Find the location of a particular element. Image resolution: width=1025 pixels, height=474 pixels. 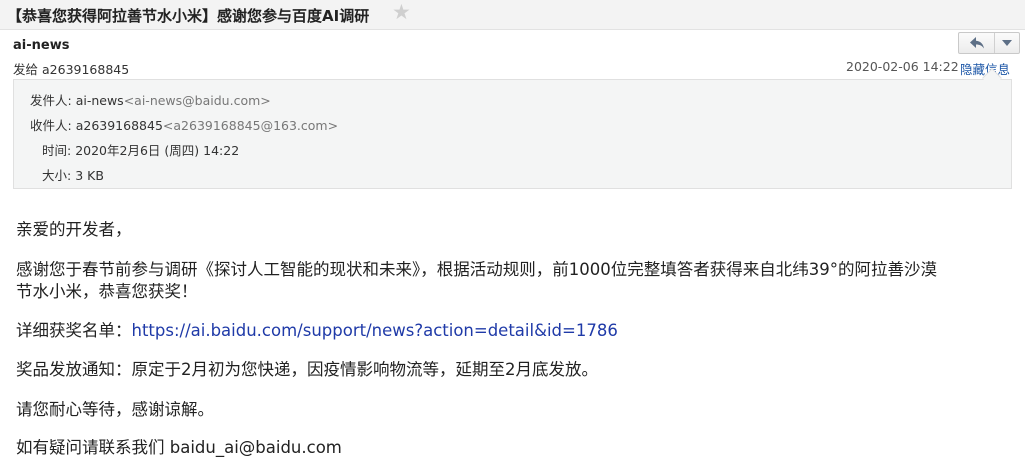

to-address: <a2639168845@163.com> is located at coordinates (250, 125).